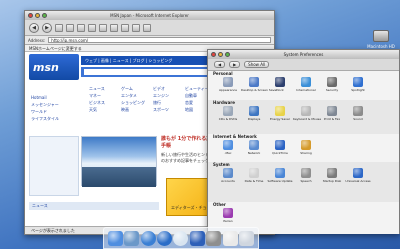  I want to click on sysprefs-titlebar: System Preferences, so click(303, 54).